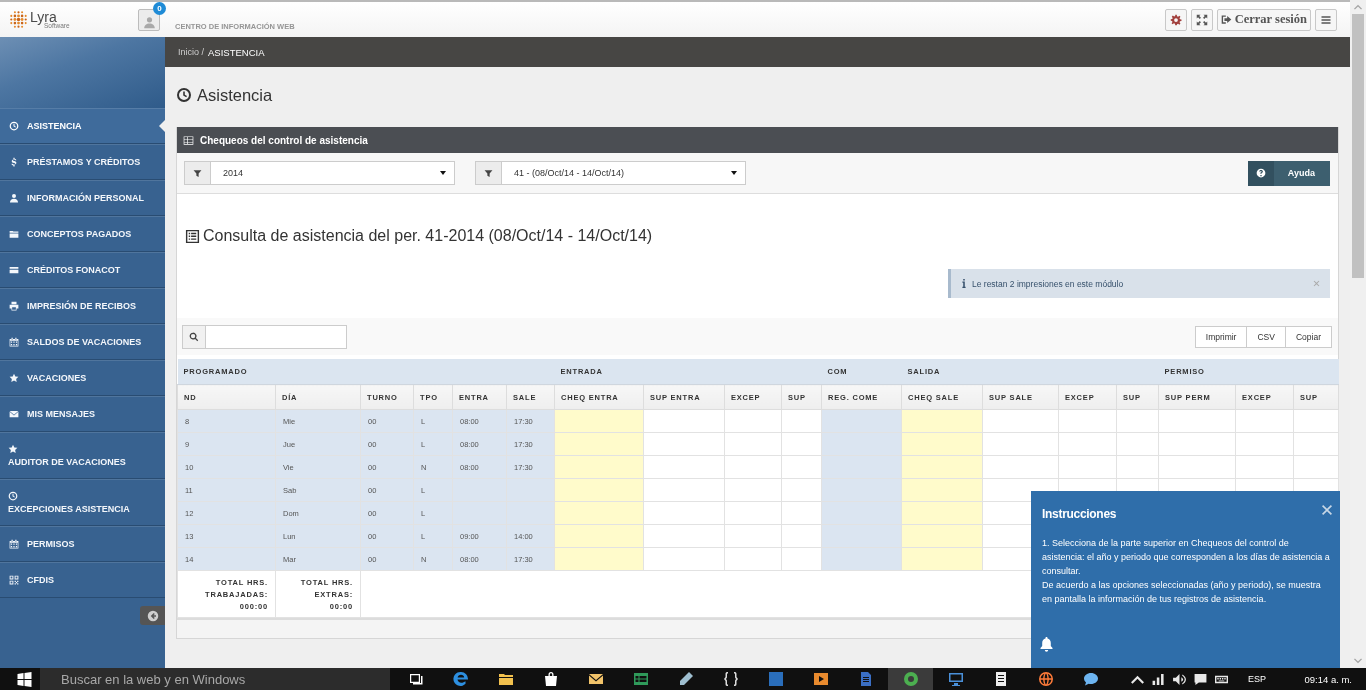 The image size is (1366, 690). I want to click on sidebar-item: VACACIONES, so click(82, 378).